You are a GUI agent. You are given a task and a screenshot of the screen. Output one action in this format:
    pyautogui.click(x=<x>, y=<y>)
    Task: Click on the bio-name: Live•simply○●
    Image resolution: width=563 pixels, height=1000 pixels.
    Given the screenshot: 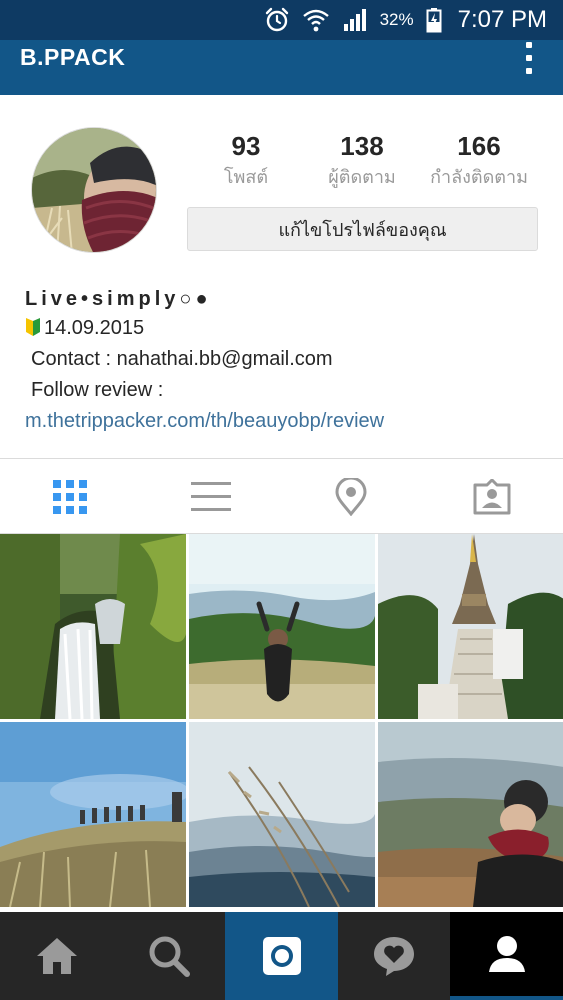 What is the action you would take?
    pyautogui.click(x=118, y=299)
    